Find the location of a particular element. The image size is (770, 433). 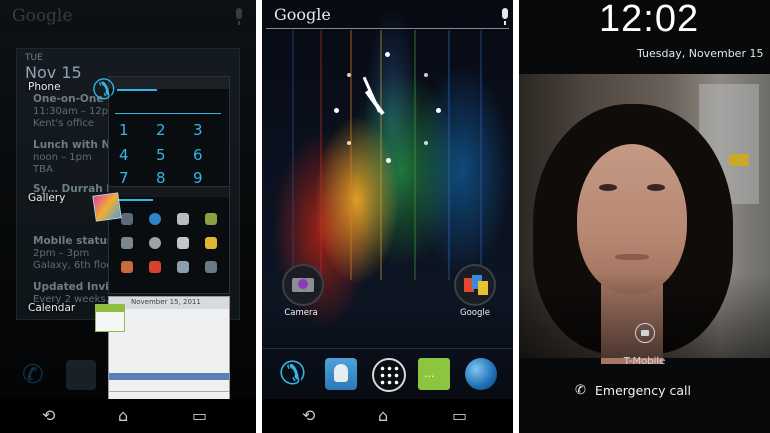

camera-lens is located at coordinates (303, 284).